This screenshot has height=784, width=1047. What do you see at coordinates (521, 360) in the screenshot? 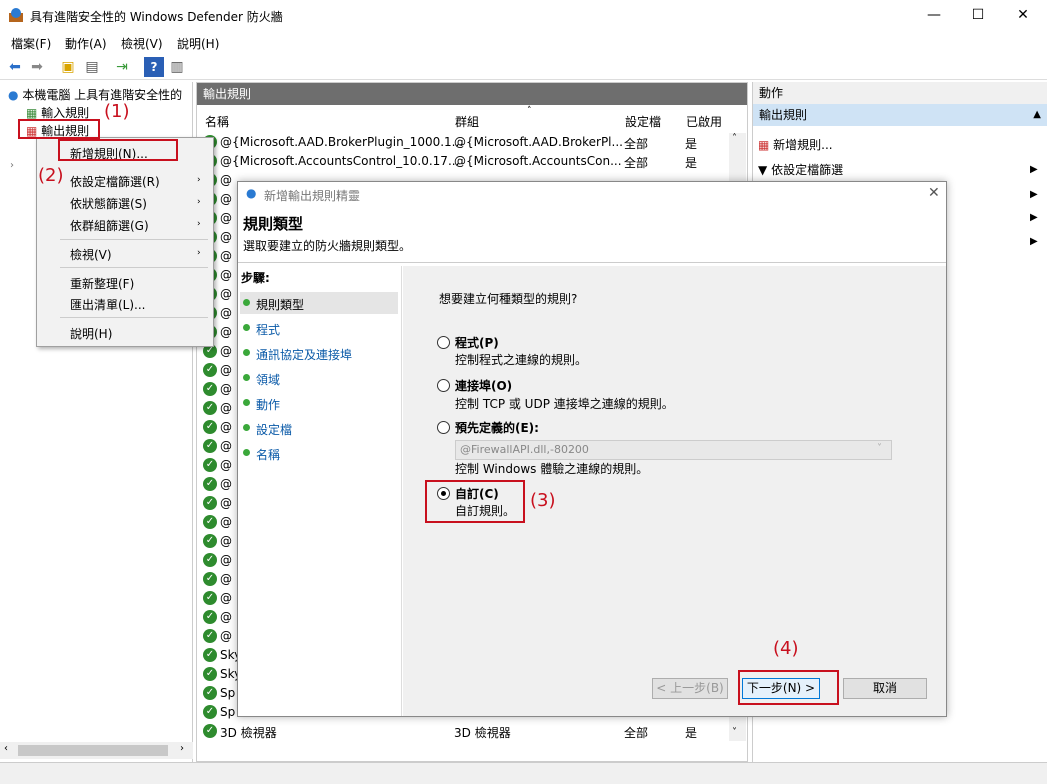
I see `option-program-desc: 控制程式之連線的規則。` at bounding box center [521, 360].